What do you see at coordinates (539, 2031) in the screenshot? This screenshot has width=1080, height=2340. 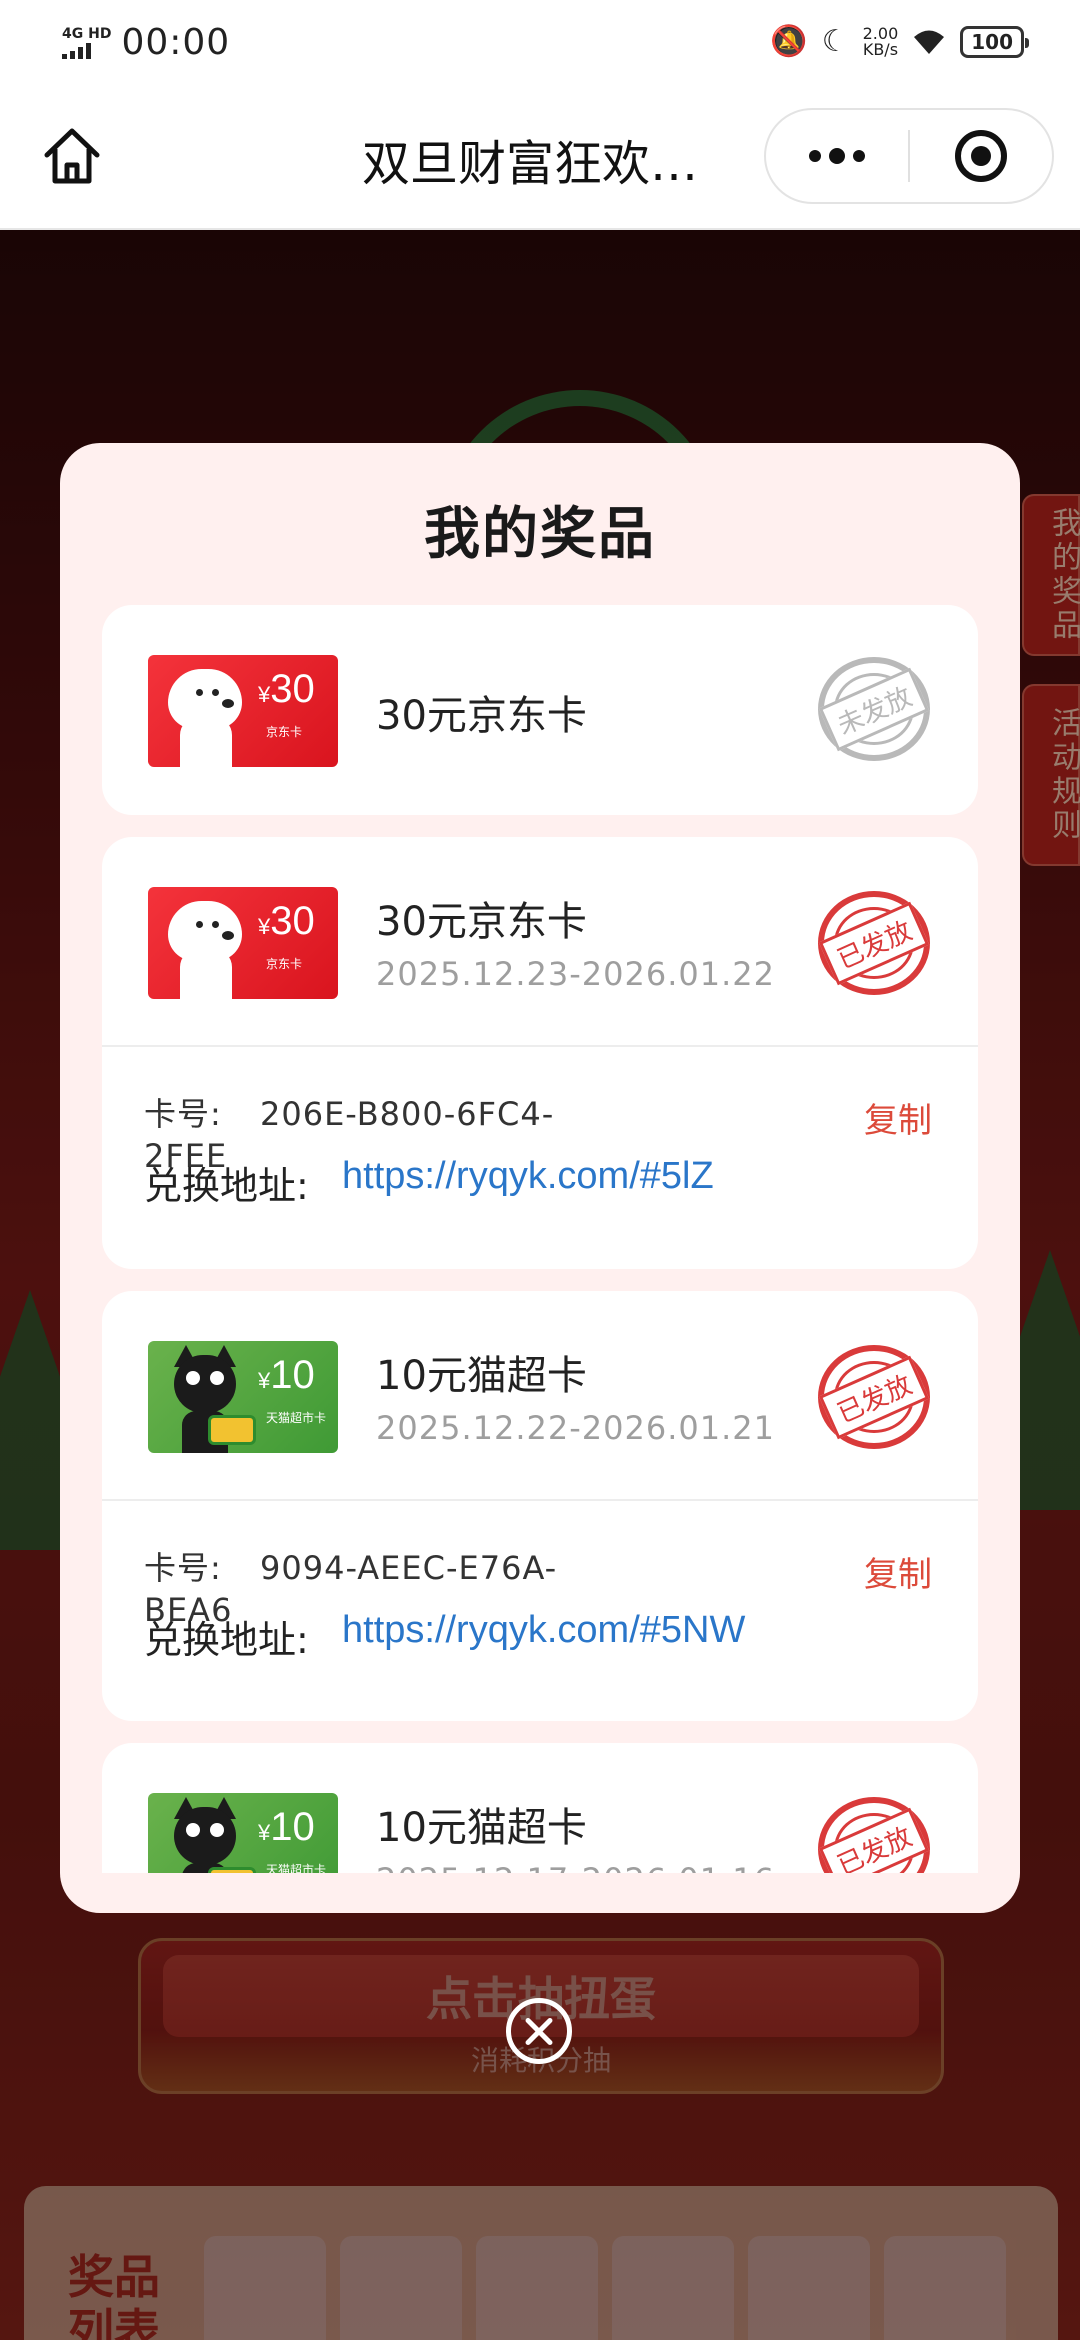 I see `close-modal-button` at bounding box center [539, 2031].